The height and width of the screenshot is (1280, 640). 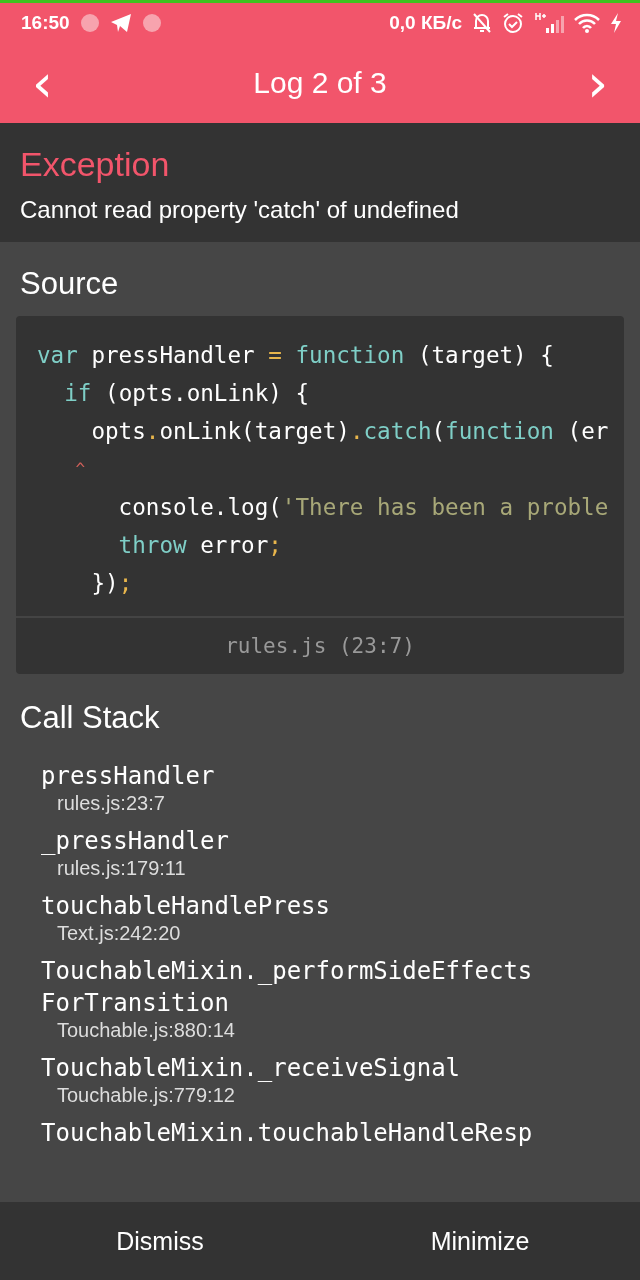 What do you see at coordinates (320, 82) in the screenshot?
I see `log-title: Log 2 of 3` at bounding box center [320, 82].